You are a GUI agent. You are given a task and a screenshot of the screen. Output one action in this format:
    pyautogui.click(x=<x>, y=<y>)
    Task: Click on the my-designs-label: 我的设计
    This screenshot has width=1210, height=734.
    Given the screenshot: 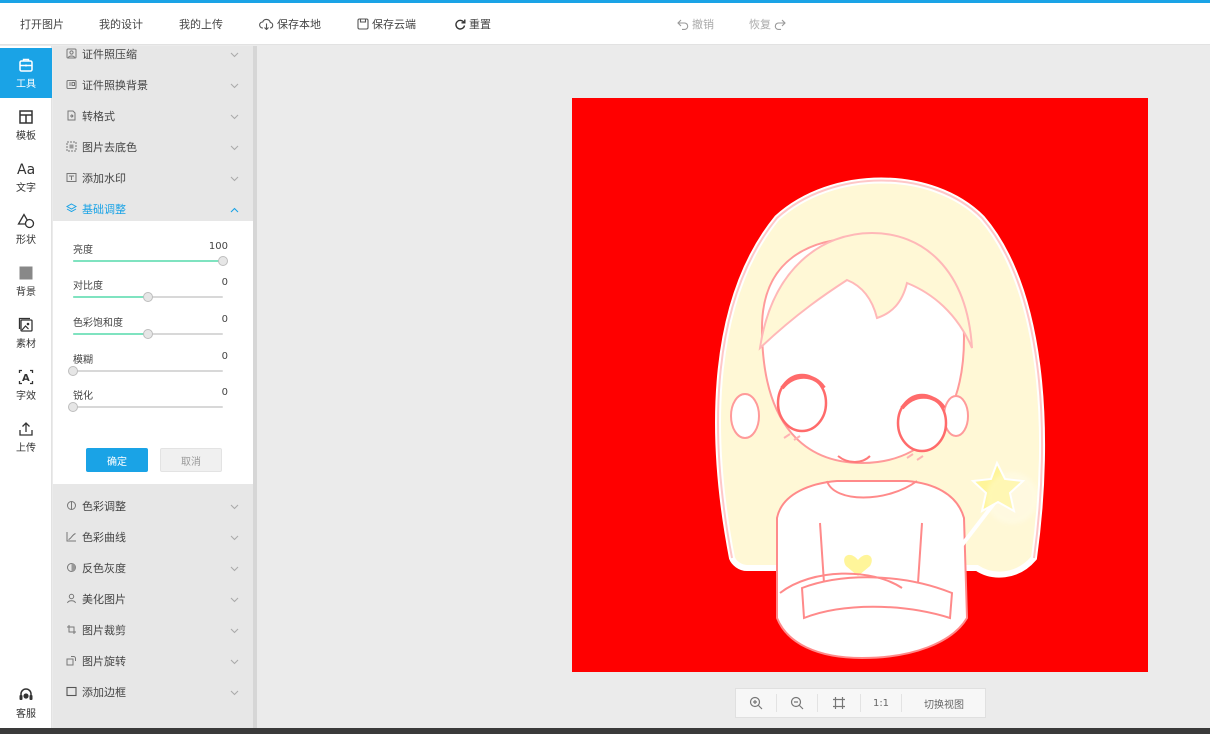 What is the action you would take?
    pyautogui.click(x=121, y=24)
    